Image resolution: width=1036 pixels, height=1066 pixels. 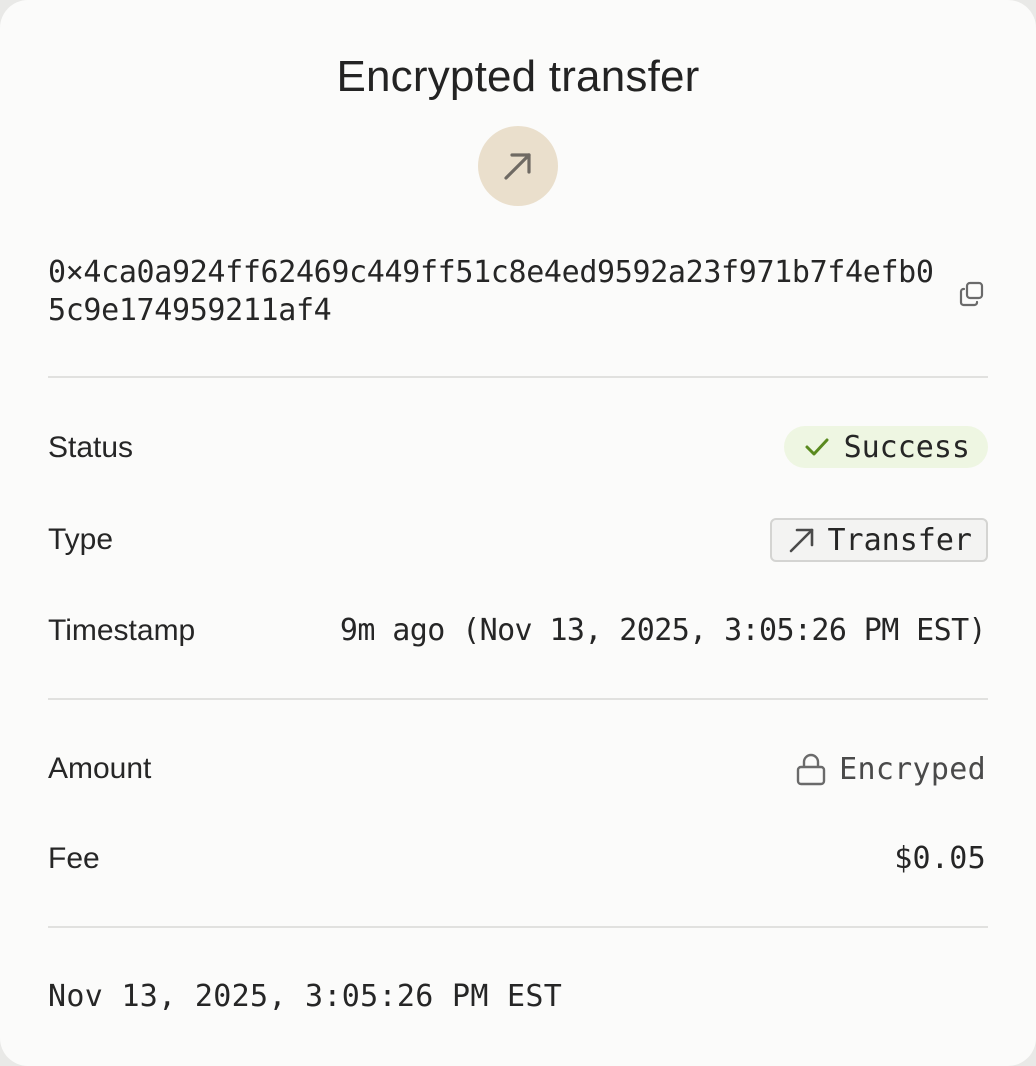 What do you see at coordinates (900, 540) in the screenshot?
I see `type-value: Transfer` at bounding box center [900, 540].